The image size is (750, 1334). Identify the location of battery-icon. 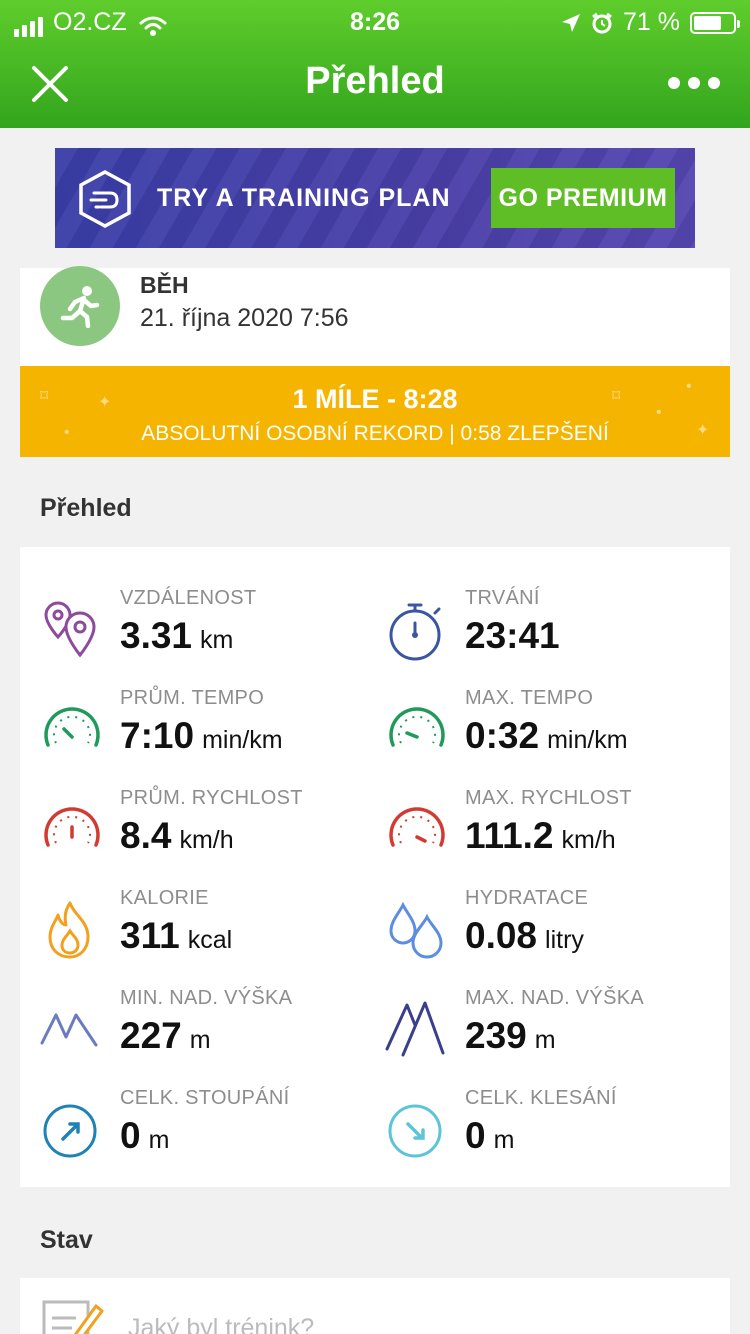
(715, 22).